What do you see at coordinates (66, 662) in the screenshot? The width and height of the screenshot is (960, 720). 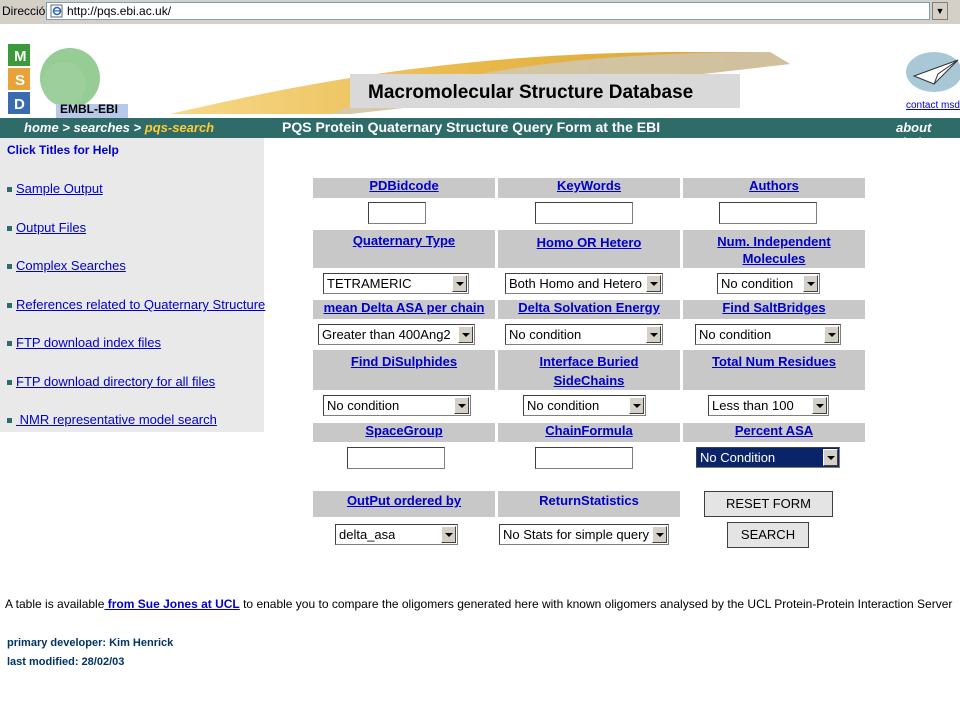 I see `last-modified-text: last modified: 28/02/03` at bounding box center [66, 662].